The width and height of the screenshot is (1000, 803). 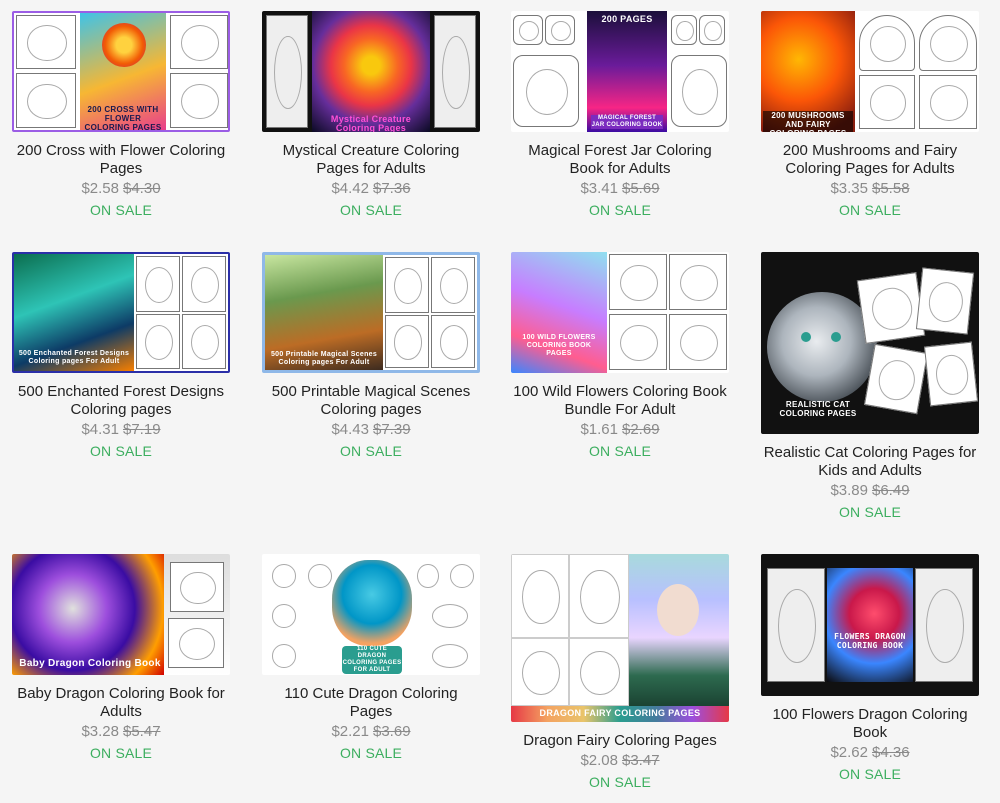 What do you see at coordinates (350, 429) in the screenshot?
I see `sale-price: $4.43` at bounding box center [350, 429].